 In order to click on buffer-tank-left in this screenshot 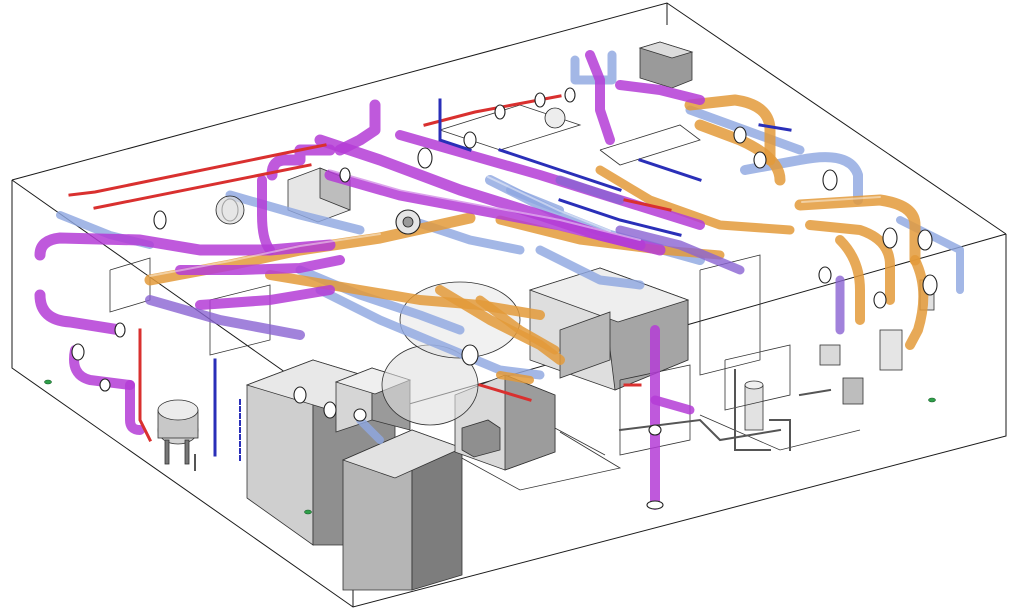, I will do `click(178, 432)`.